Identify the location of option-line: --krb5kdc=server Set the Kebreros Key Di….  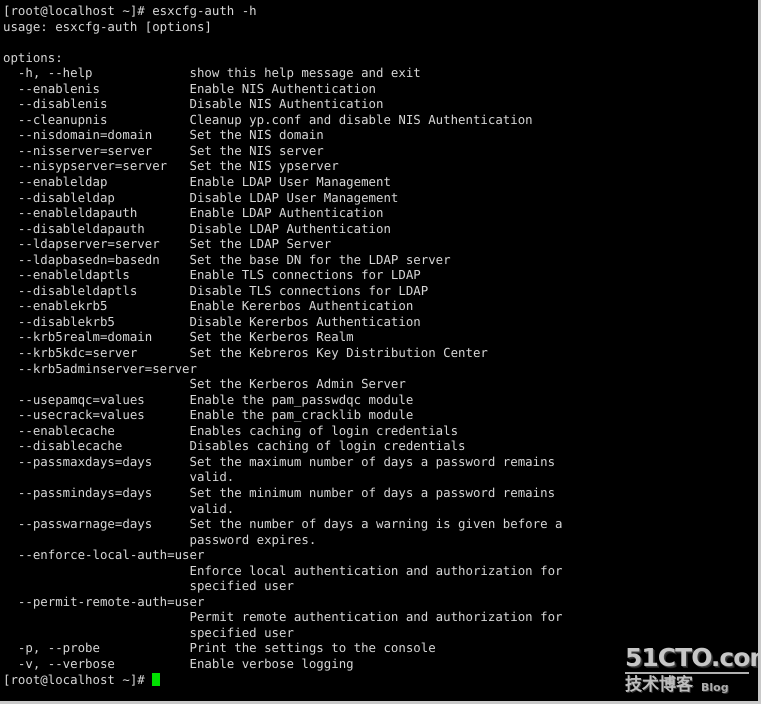
(245, 353).